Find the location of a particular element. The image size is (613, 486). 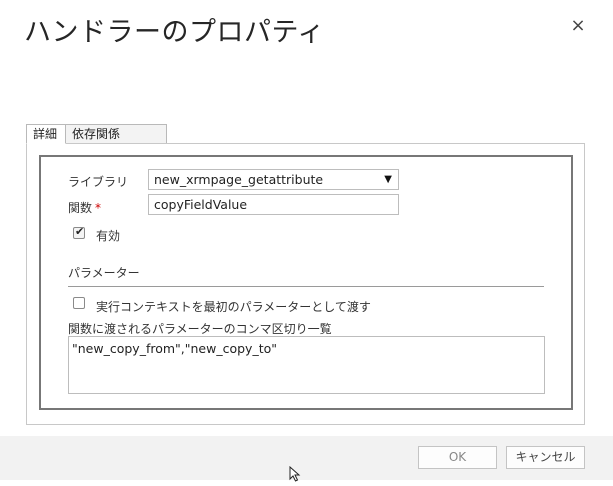

required-indicator: * is located at coordinates (98, 208).